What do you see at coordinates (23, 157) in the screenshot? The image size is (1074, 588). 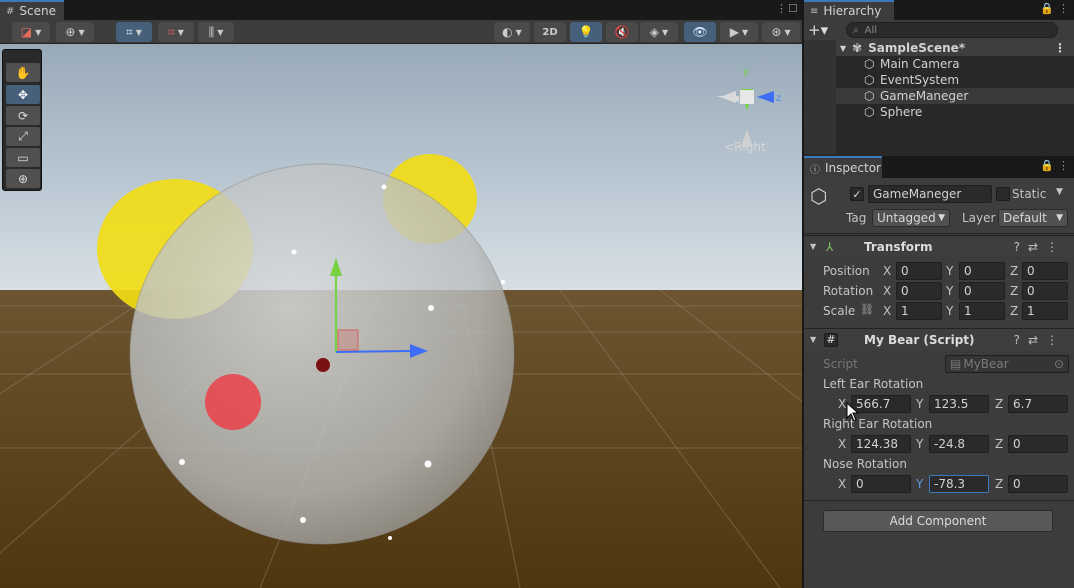 I see `rect-tool: ▭` at bounding box center [23, 157].